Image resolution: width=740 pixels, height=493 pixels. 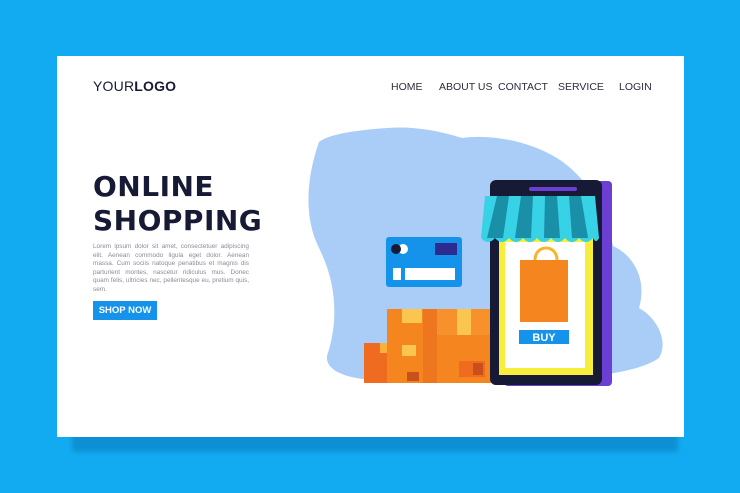 I want to click on awning-icon, so click(x=540, y=219).